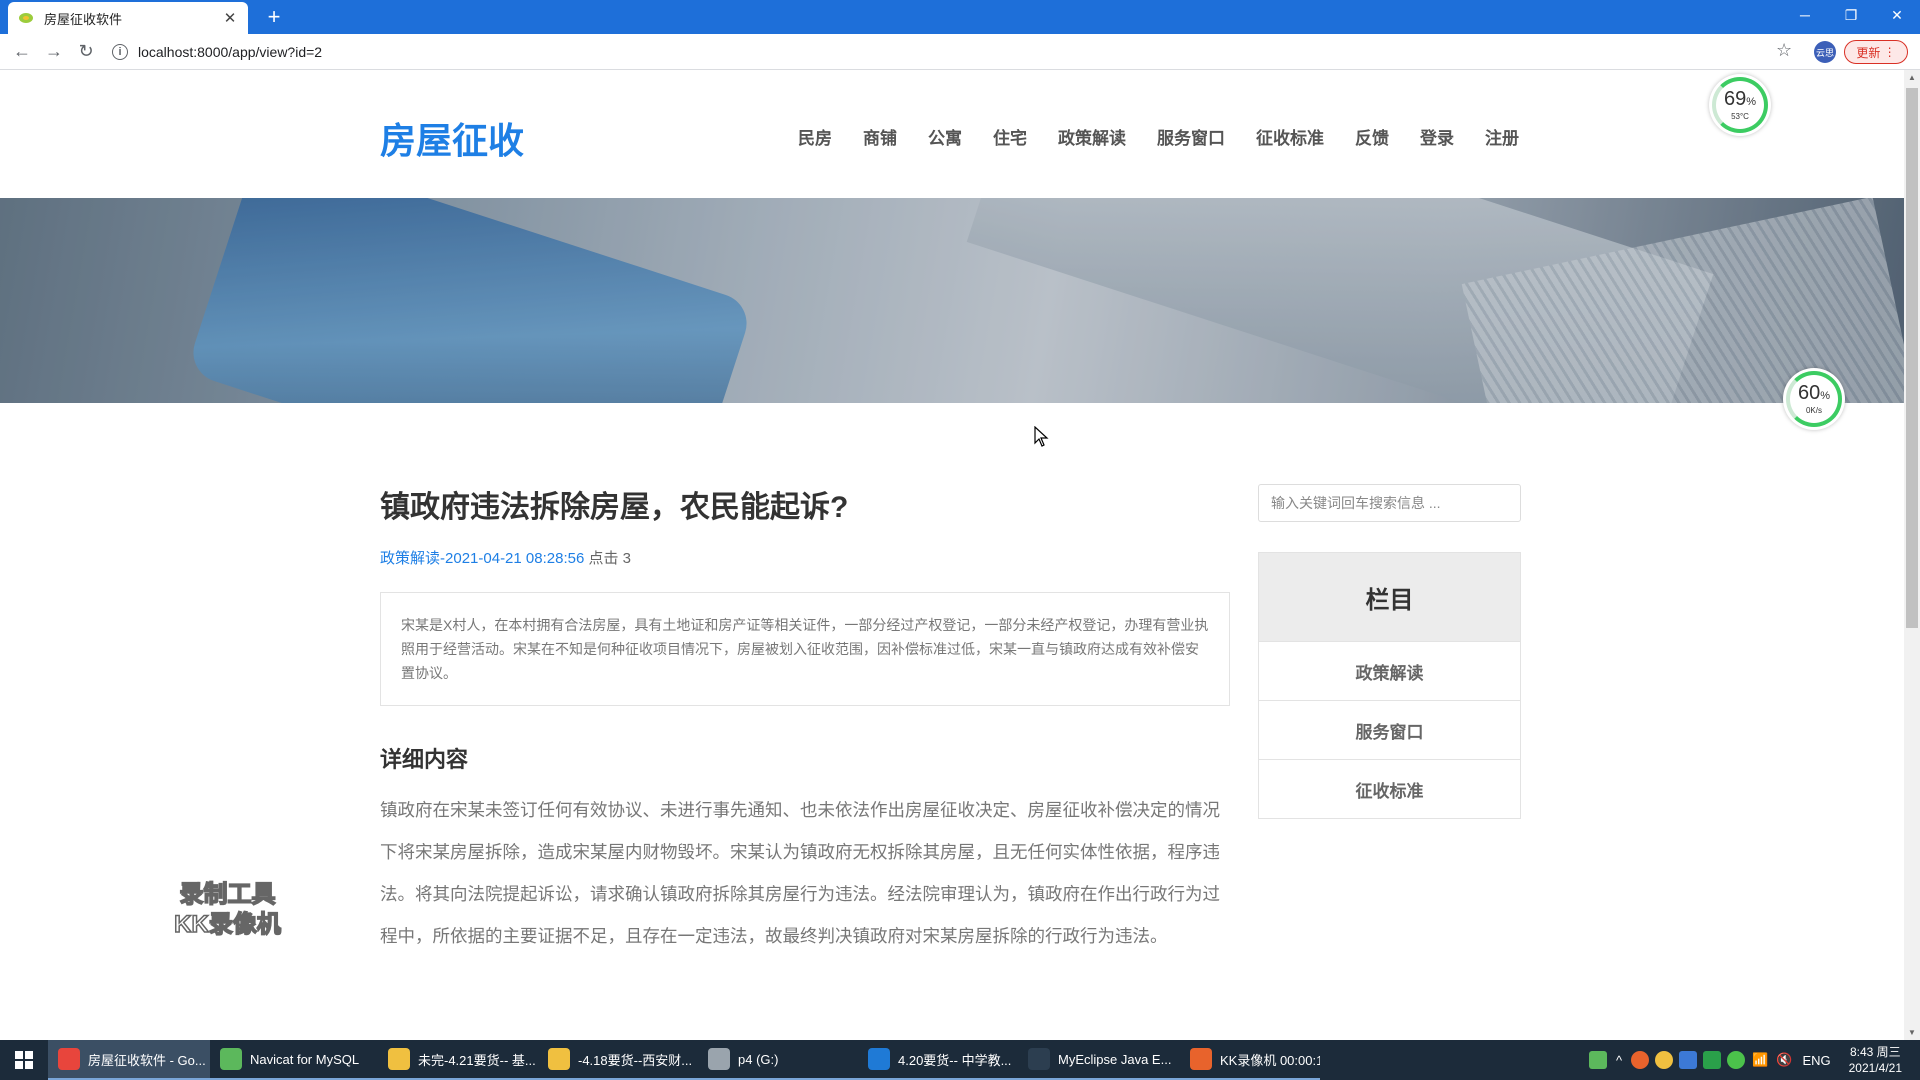 The height and width of the screenshot is (1080, 1920). What do you see at coordinates (1851, 15) in the screenshot?
I see `restore-icon: ❐` at bounding box center [1851, 15].